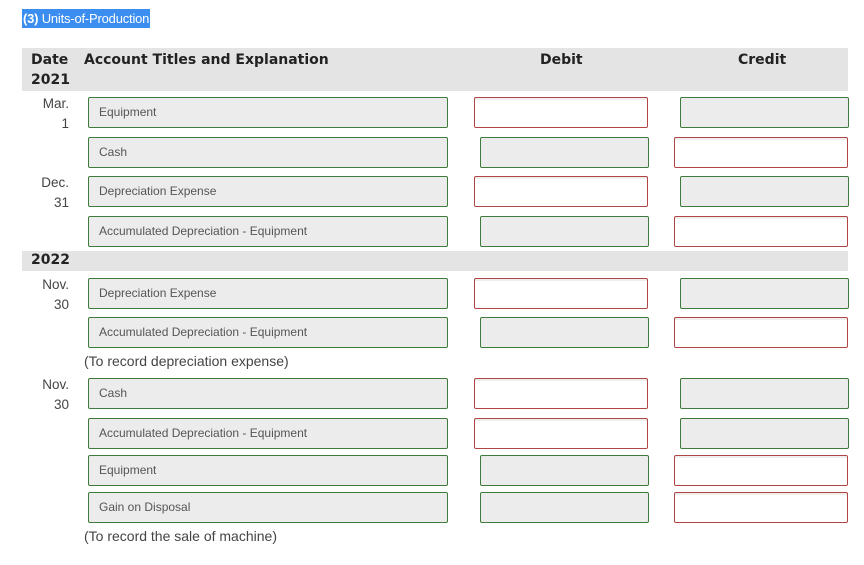 The width and height of the screenshot is (864, 565). I want to click on header-date: Date, so click(50, 60).